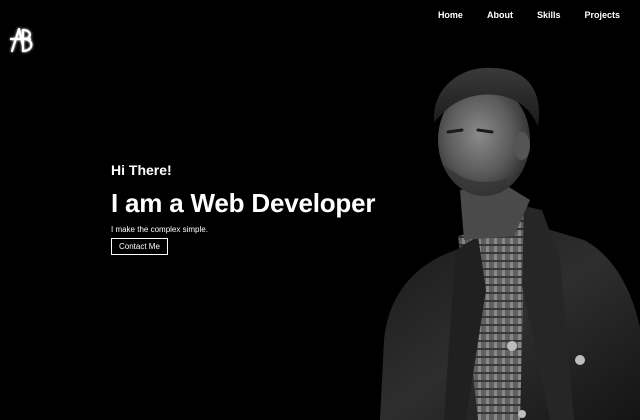 The height and width of the screenshot is (420, 640). Describe the element at coordinates (141, 170) in the screenshot. I see `hero-greeting: Hi There!` at that location.